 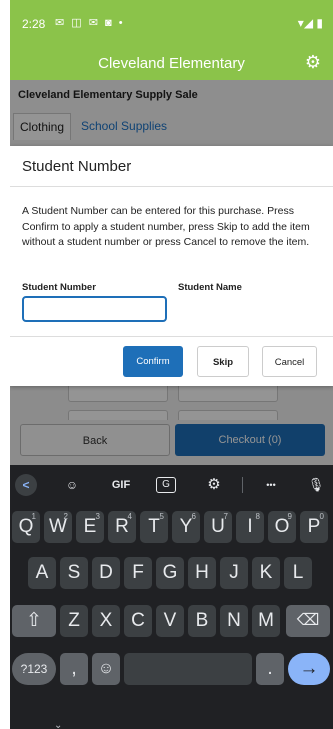 What do you see at coordinates (94, 309) in the screenshot?
I see `student-number-input` at bounding box center [94, 309].